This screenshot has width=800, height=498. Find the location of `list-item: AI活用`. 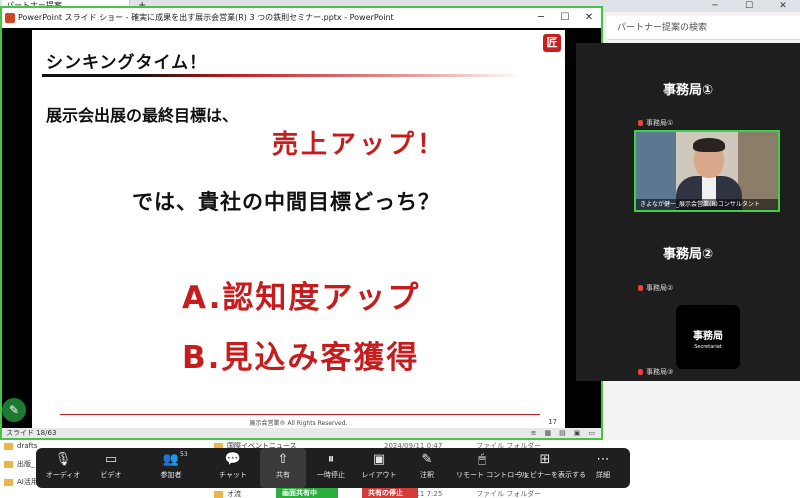

list-item: AI活用 is located at coordinates (21, 482).